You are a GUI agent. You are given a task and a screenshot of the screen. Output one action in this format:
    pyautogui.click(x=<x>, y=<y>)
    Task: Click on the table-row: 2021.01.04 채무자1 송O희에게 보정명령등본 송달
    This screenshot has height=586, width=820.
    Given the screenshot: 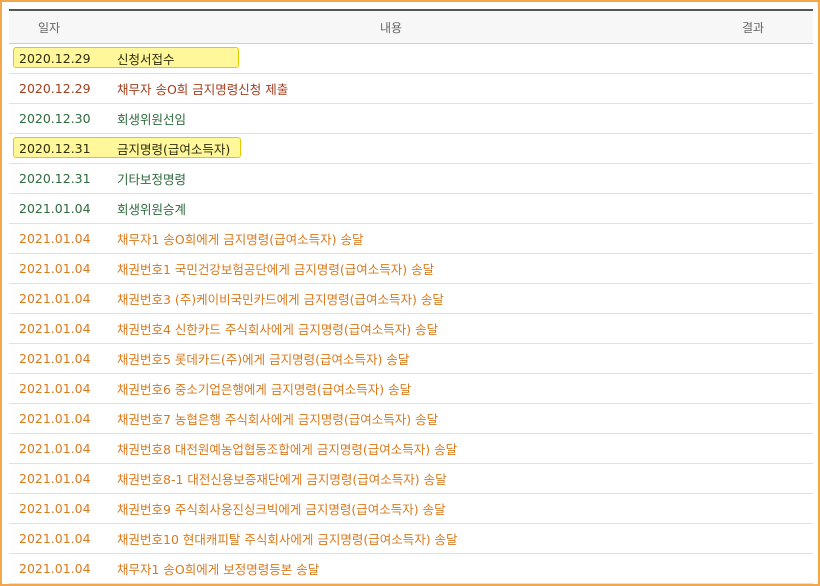 What is the action you would take?
    pyautogui.click(x=411, y=569)
    